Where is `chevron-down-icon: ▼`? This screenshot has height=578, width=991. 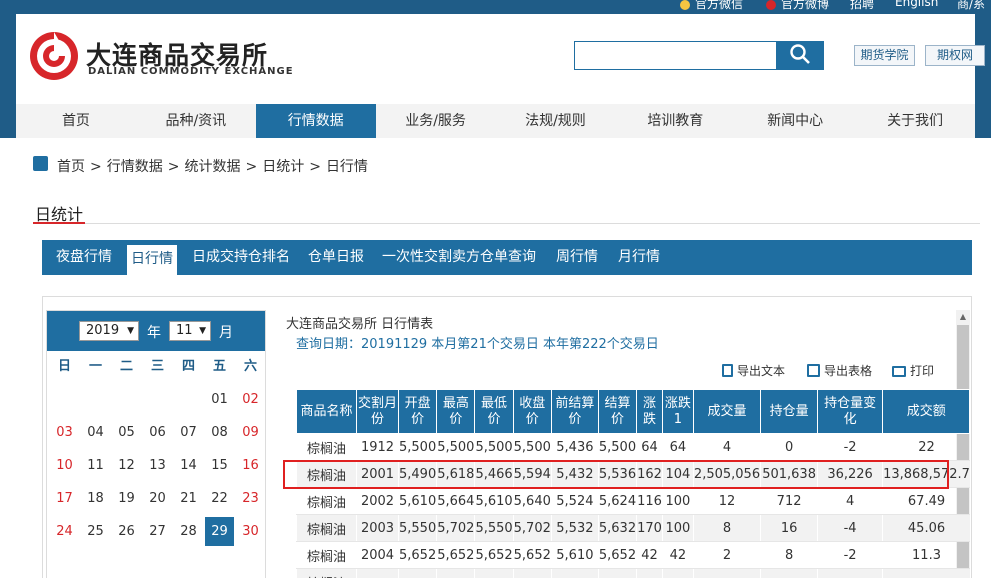 chevron-down-icon: ▼ is located at coordinates (202, 331).